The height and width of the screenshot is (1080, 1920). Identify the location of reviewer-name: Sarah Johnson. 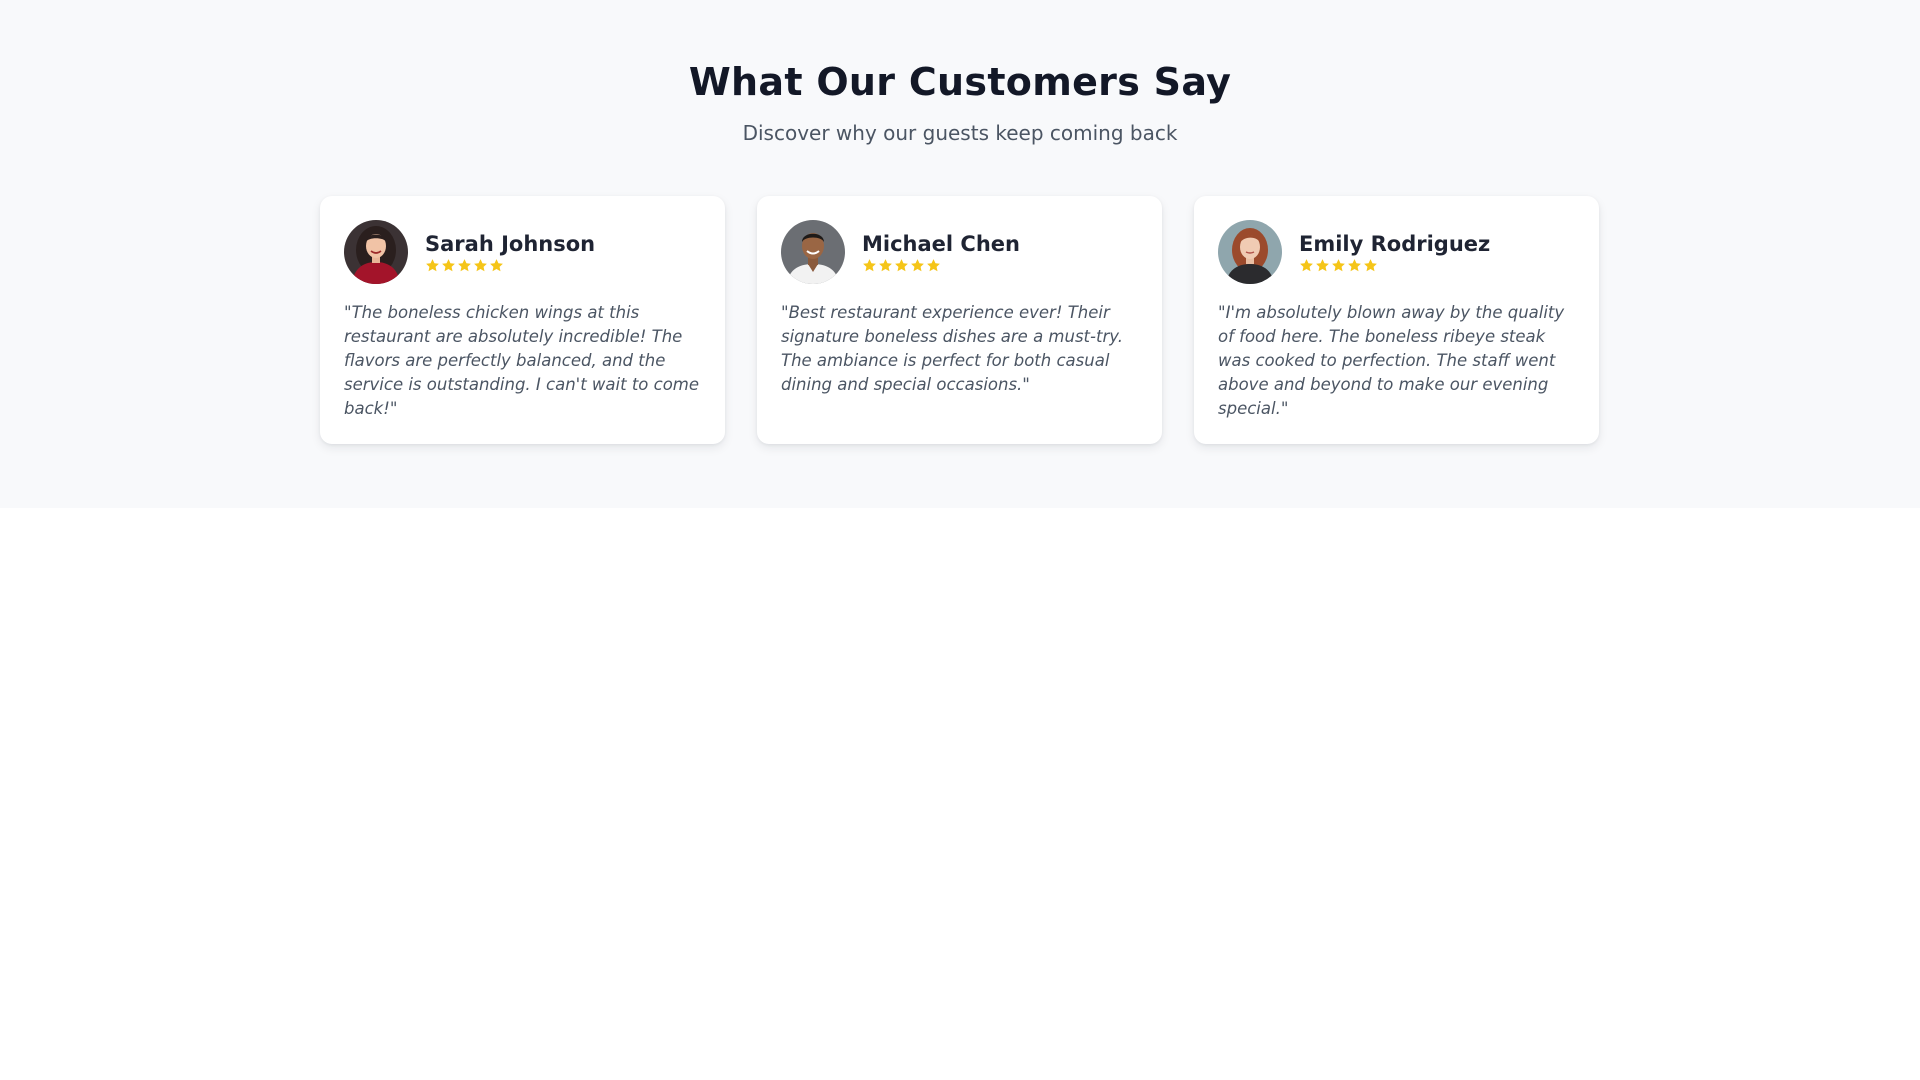
(510, 244).